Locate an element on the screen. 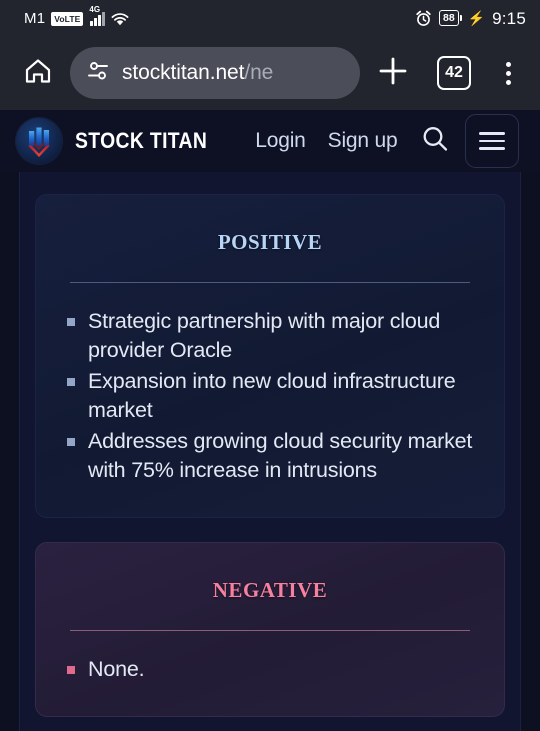 The width and height of the screenshot is (540, 731). url-domain: stocktitan.net is located at coordinates (183, 72).